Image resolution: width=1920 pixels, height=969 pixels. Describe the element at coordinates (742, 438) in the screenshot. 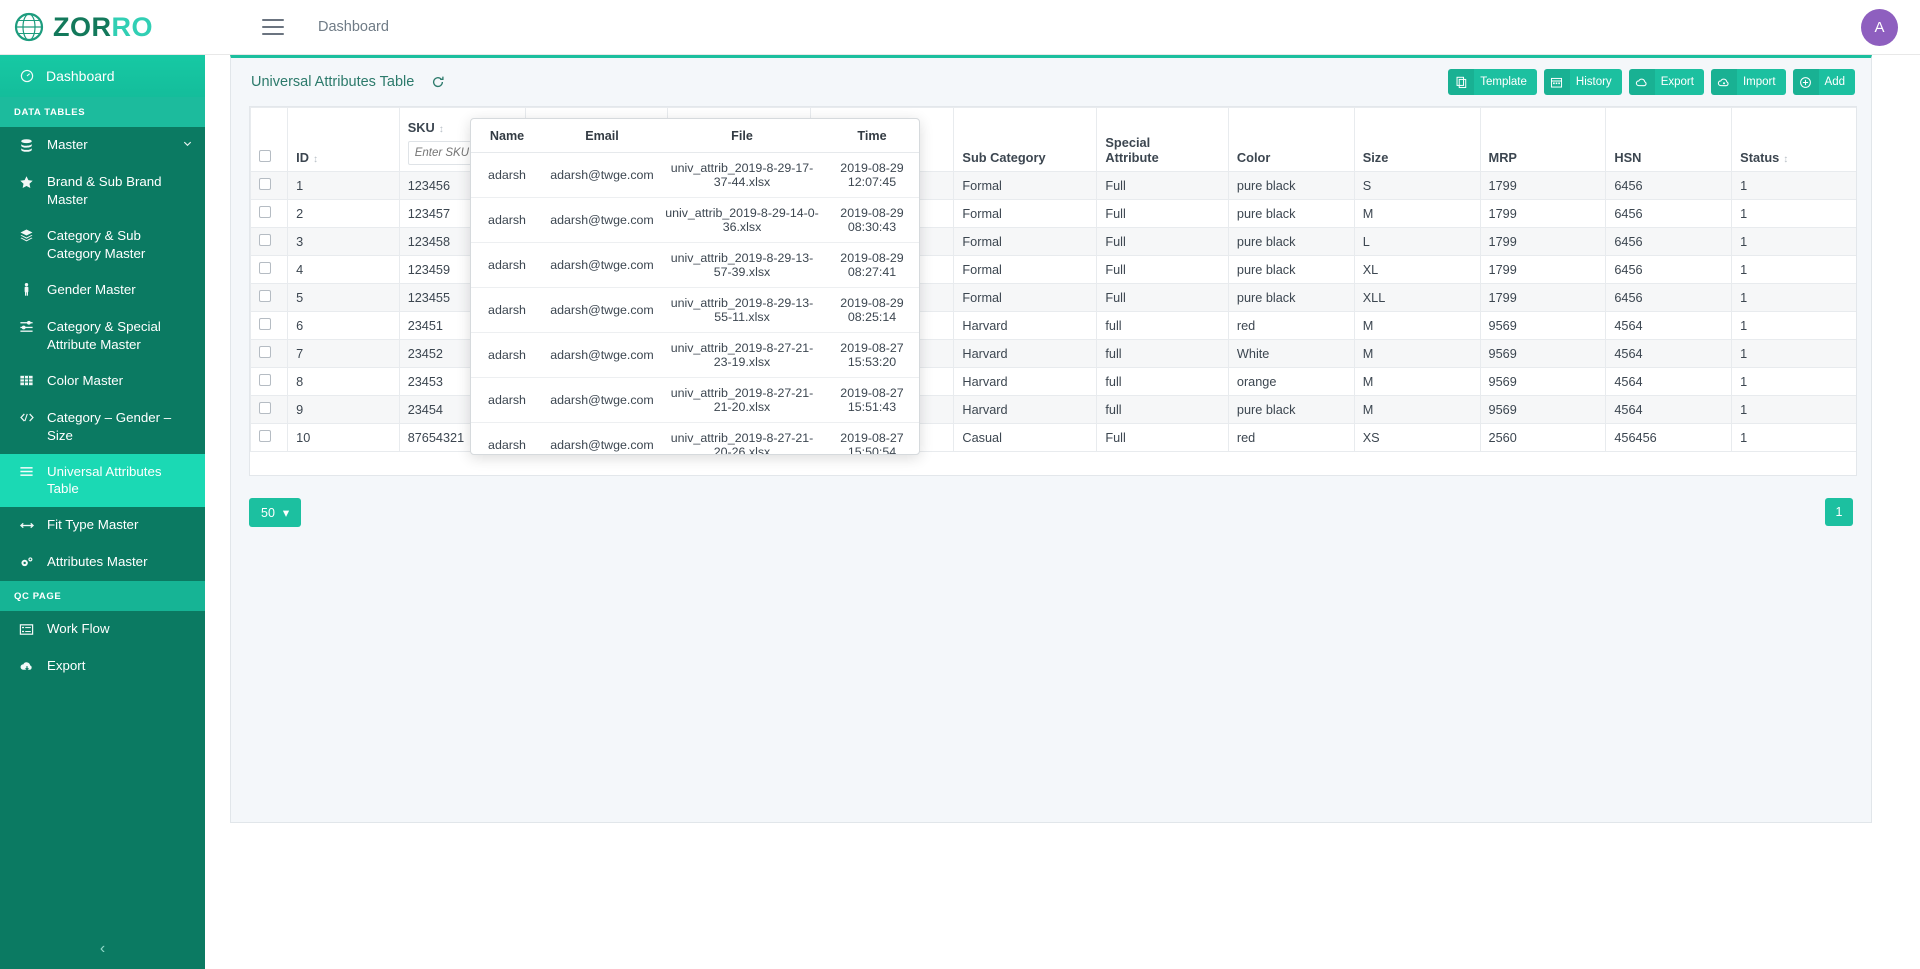

I see `history-cell-file: univ_attrib_2019-8-27-21-20-26.xlsx` at that location.